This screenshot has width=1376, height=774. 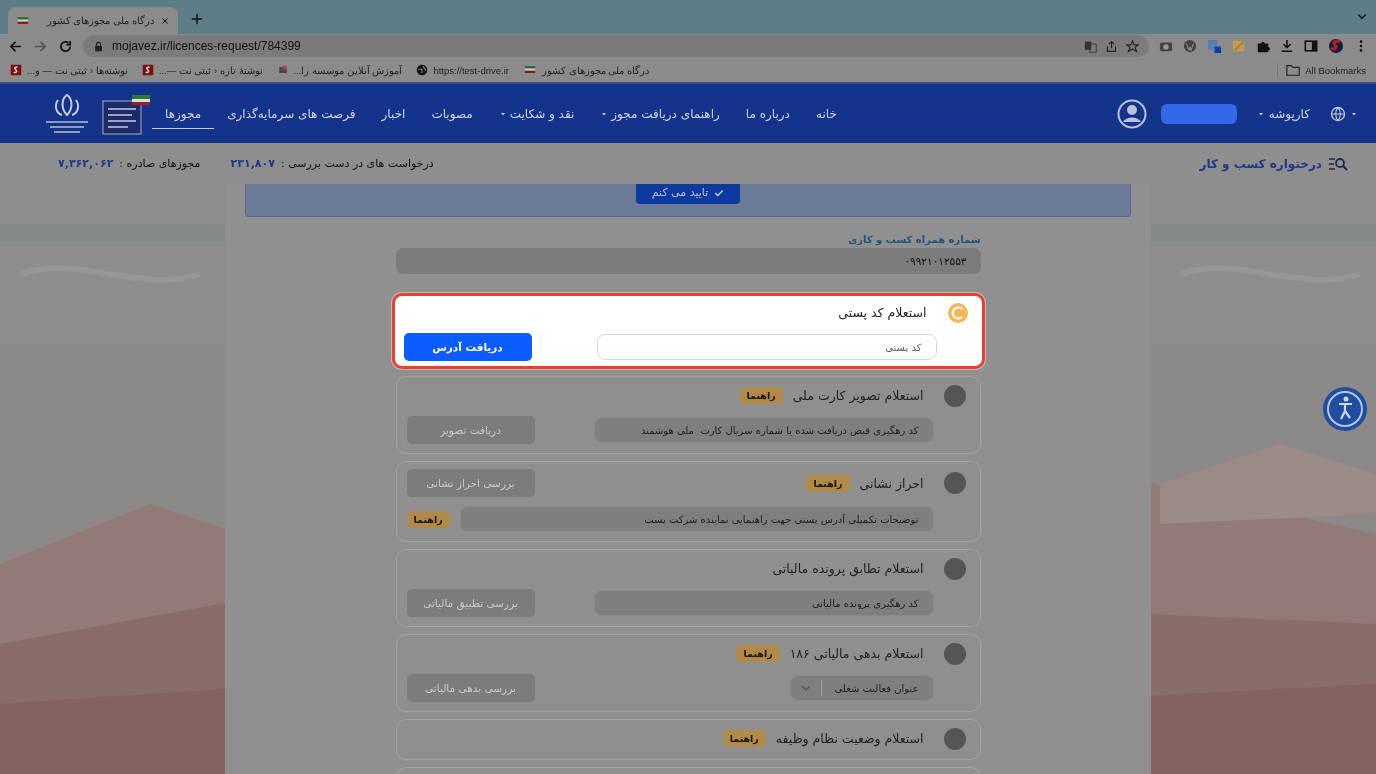 I want to click on user-avatar-icon, so click(x=1131, y=113).